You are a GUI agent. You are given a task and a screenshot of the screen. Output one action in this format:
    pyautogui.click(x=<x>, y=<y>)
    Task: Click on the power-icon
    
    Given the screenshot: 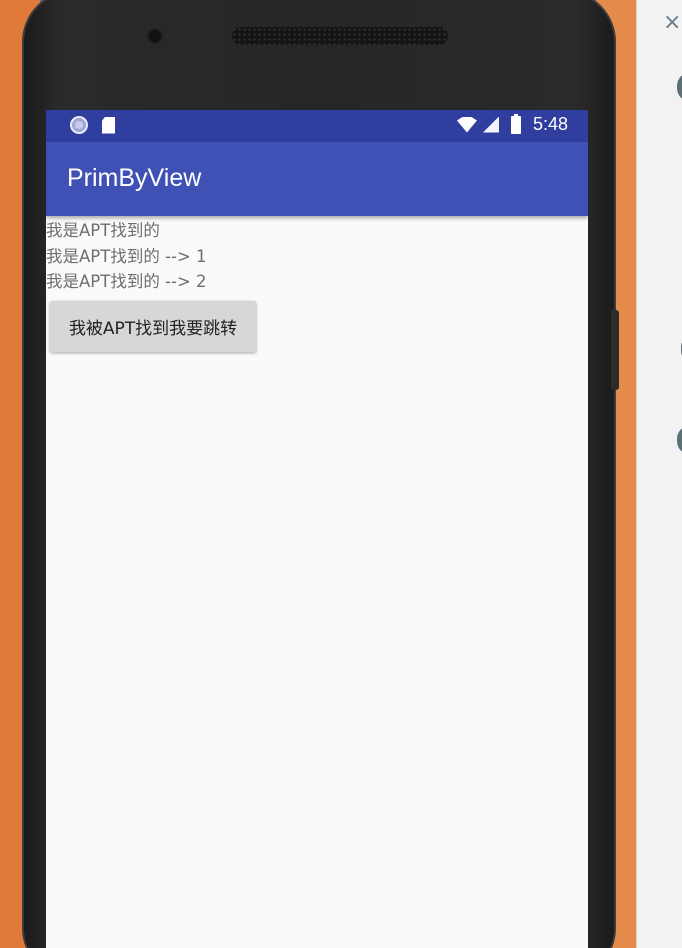 What is the action you would take?
    pyautogui.click(x=679, y=87)
    